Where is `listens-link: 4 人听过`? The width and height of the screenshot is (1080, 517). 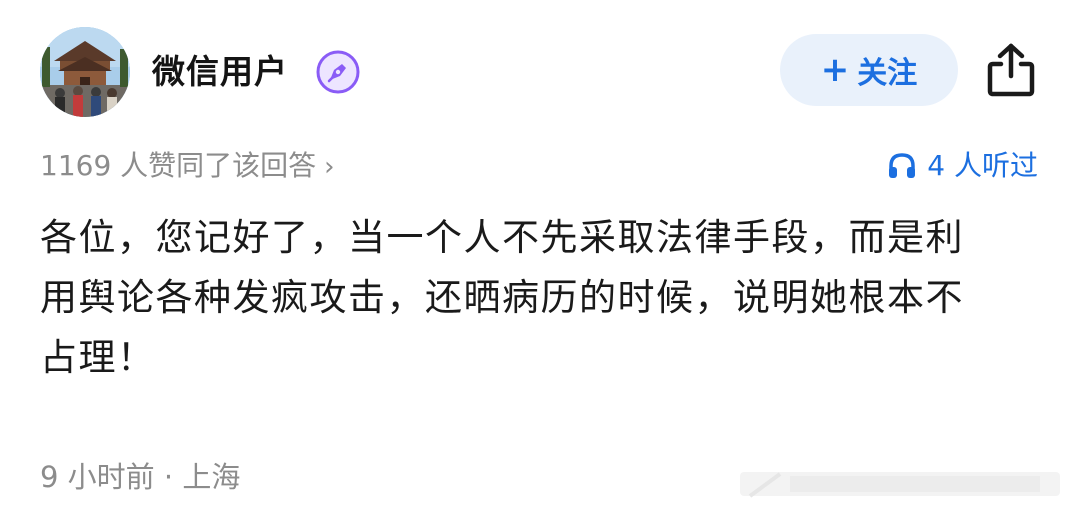
listens-link: 4 人听过 is located at coordinates (962, 166).